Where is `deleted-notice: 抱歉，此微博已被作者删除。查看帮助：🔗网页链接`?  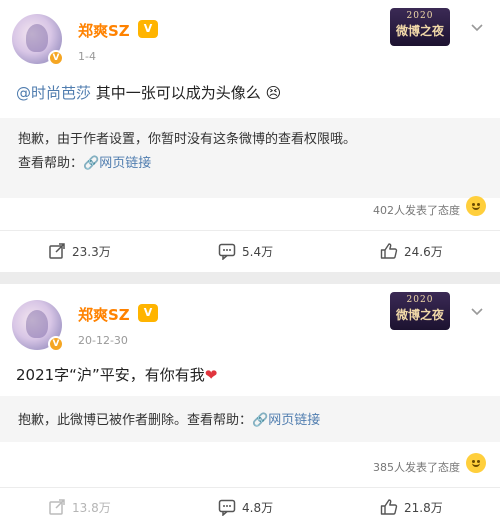
deleted-notice: 抱歉，此微博已被作者删除。查看帮助：🔗网页链接 is located at coordinates (250, 419).